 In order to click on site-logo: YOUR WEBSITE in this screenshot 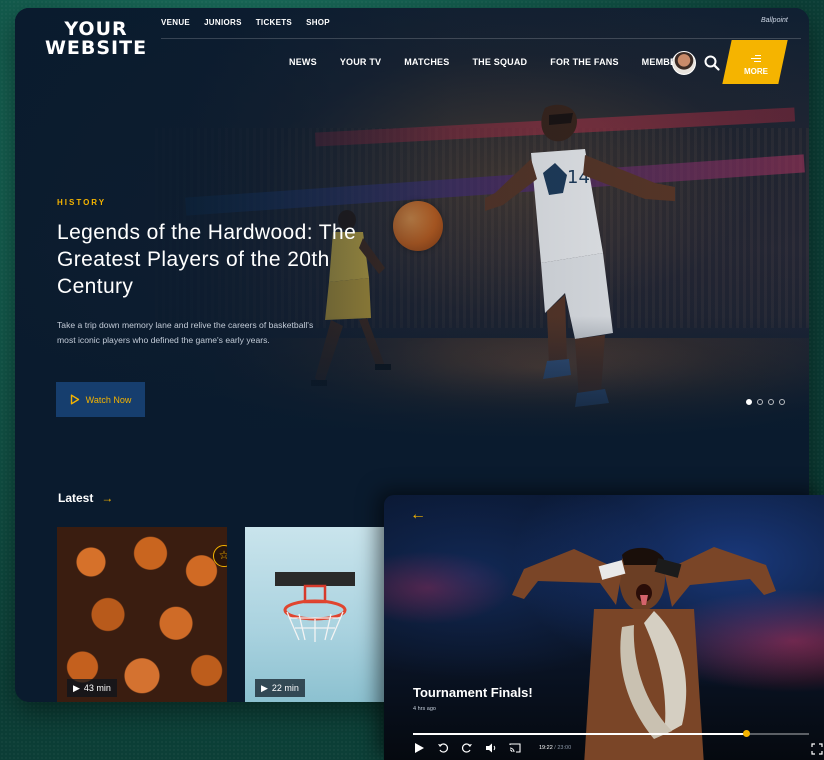, I will do `click(96, 39)`.